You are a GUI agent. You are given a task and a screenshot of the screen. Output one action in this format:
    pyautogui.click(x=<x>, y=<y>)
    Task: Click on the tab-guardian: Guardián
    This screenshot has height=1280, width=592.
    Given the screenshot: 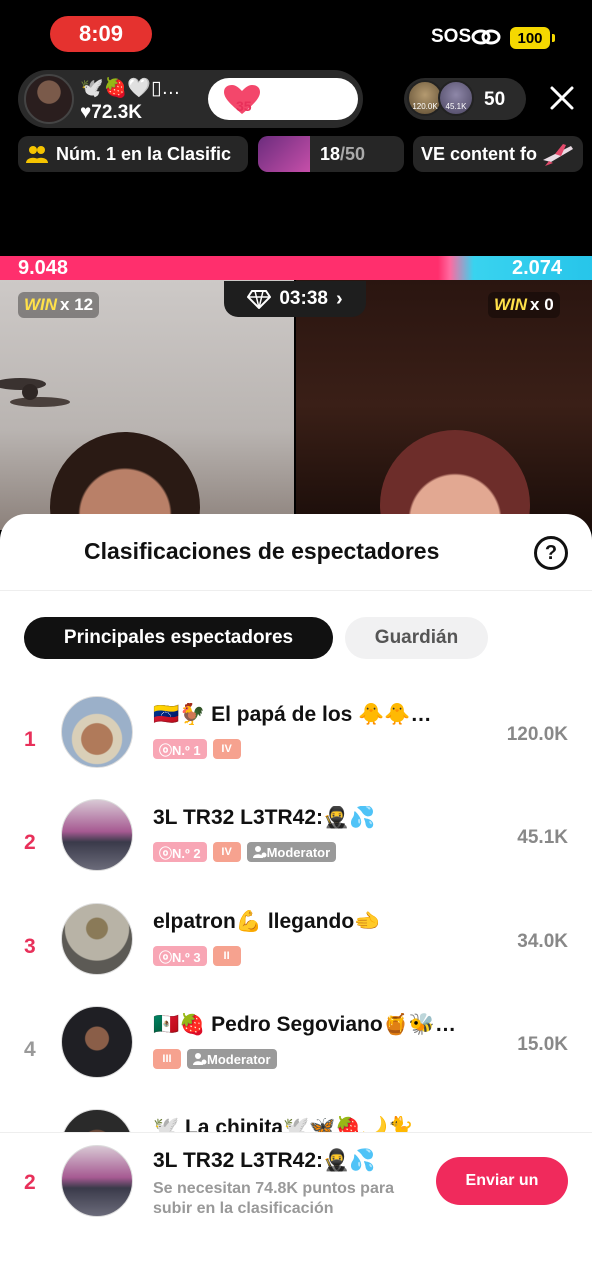 What is the action you would take?
    pyautogui.click(x=416, y=638)
    